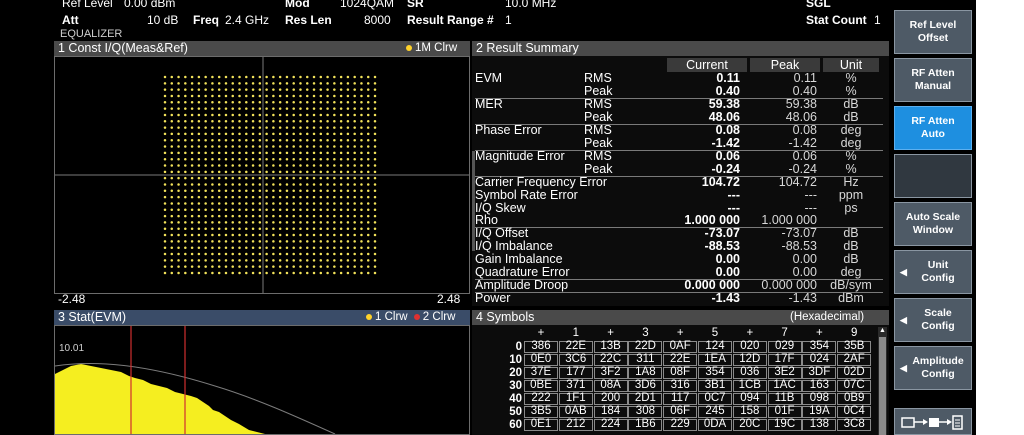  I want to click on result-peak-value: 104.72, so click(797, 181).